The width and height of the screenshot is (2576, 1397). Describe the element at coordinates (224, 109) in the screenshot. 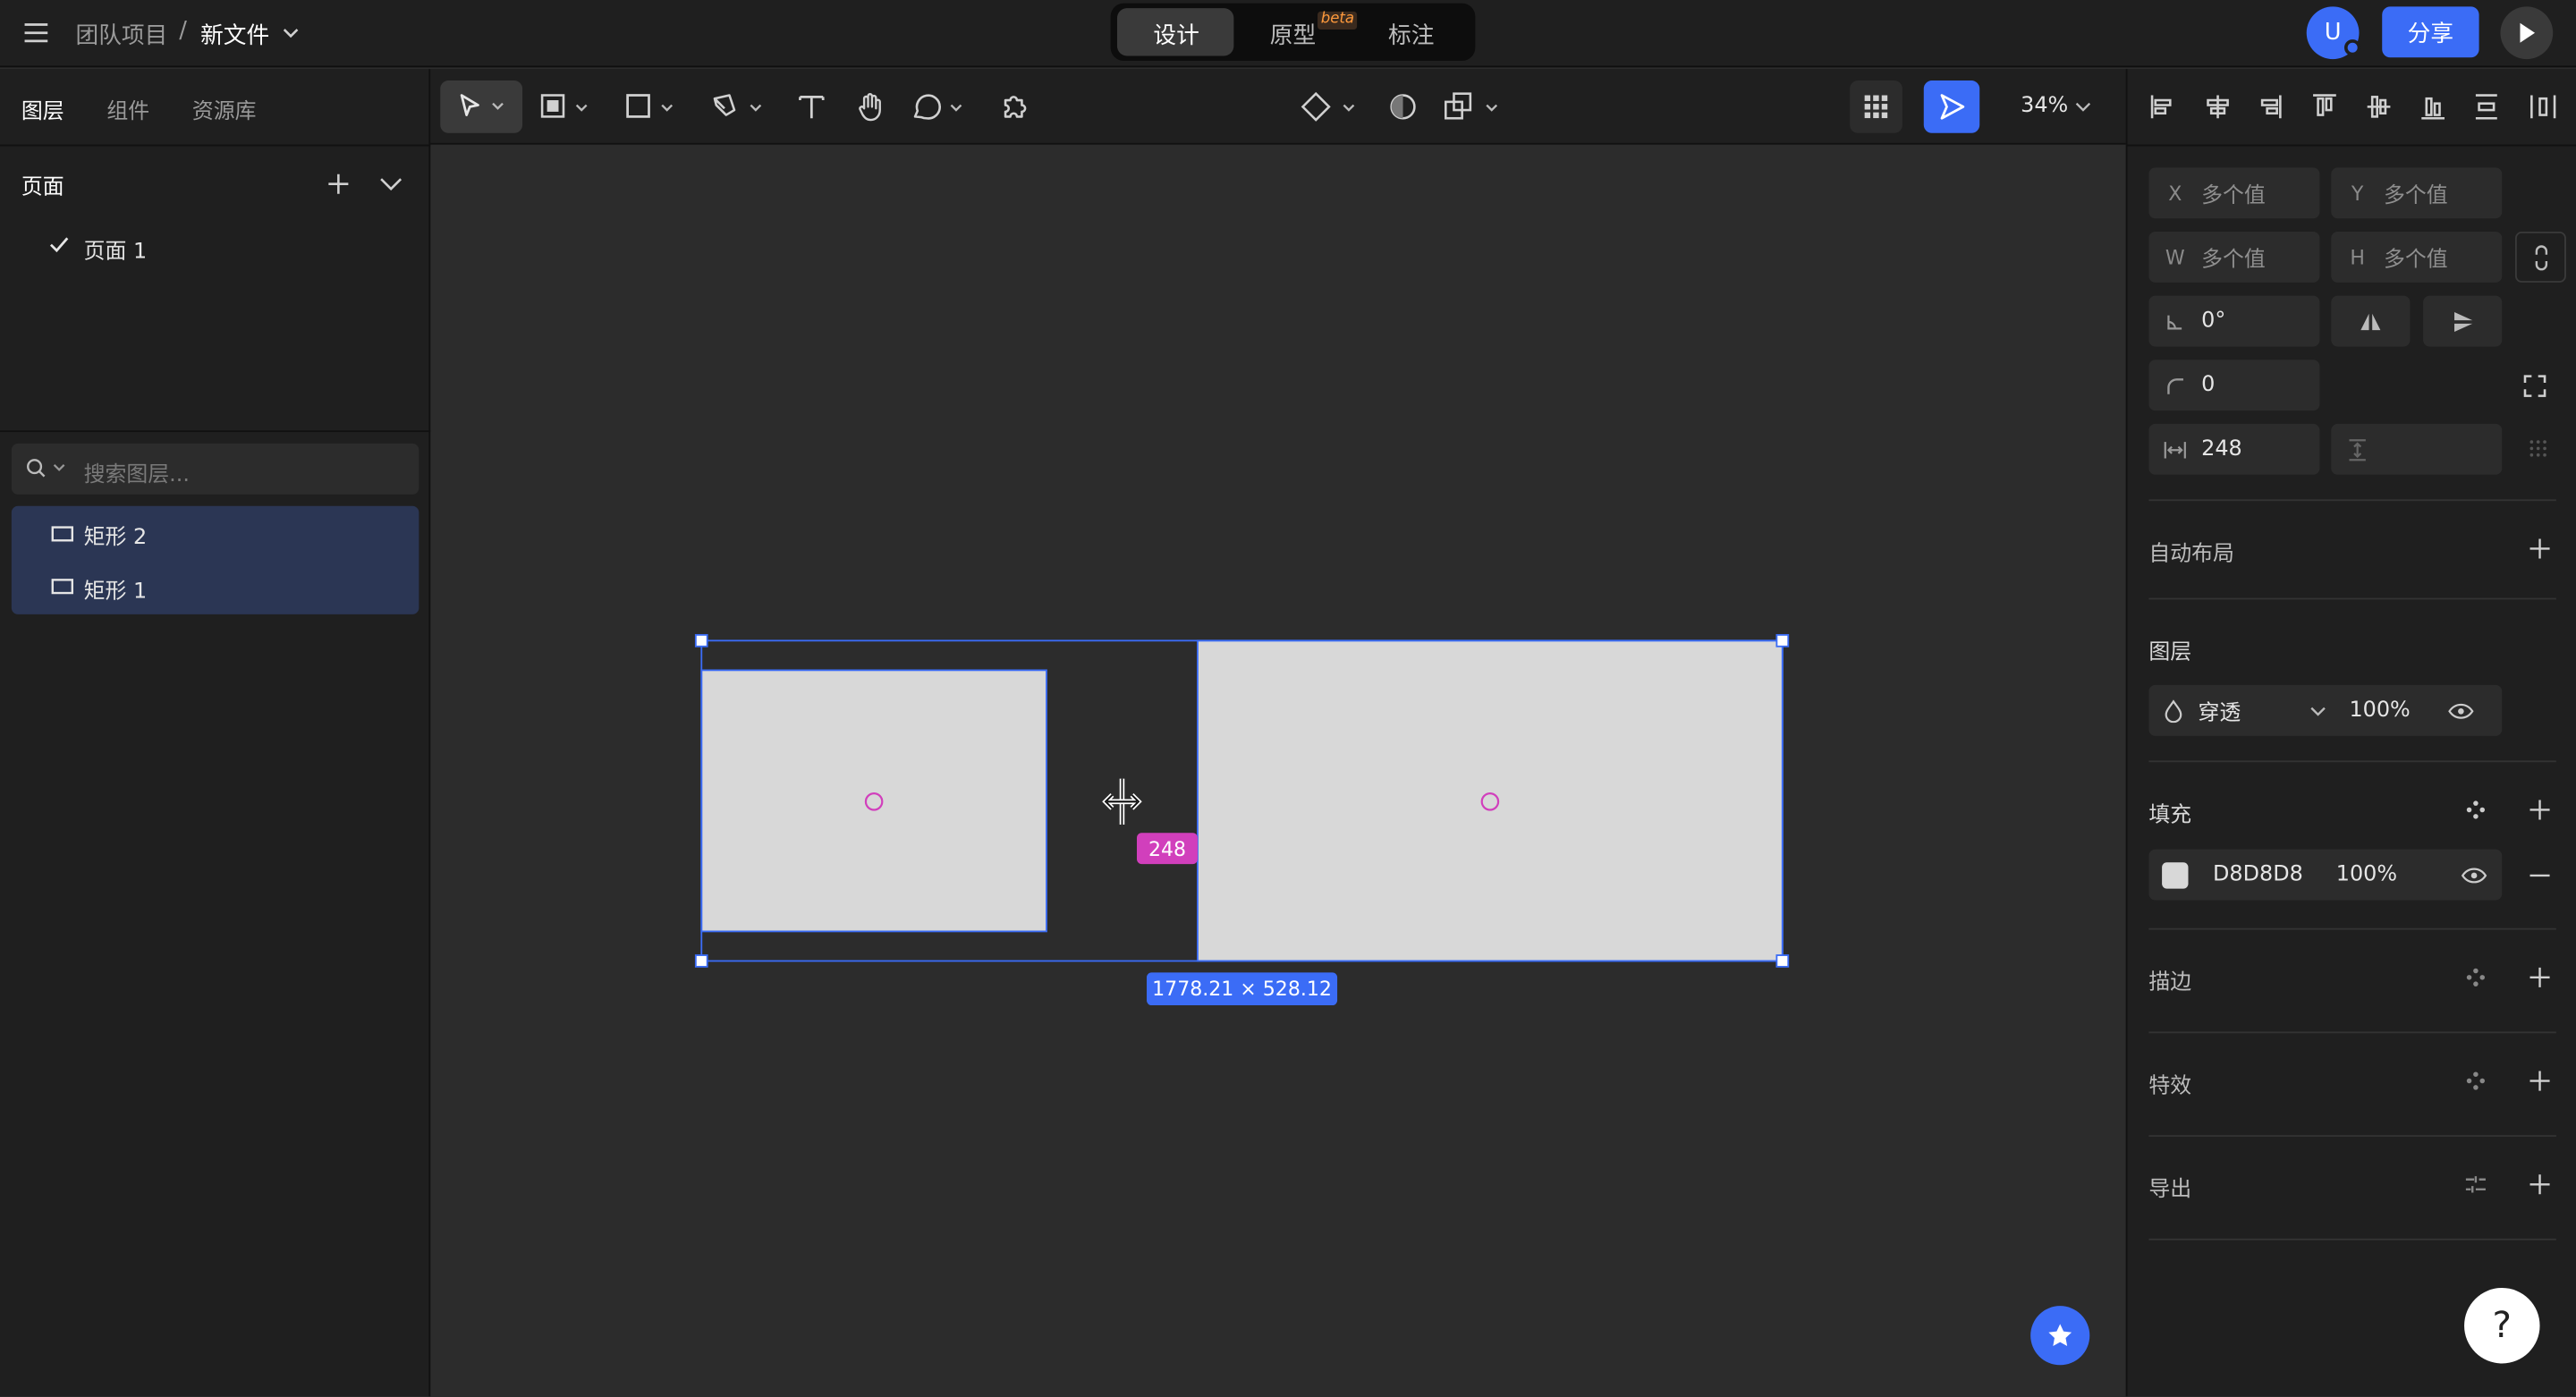

I see `tab-assets: 资源库` at that location.